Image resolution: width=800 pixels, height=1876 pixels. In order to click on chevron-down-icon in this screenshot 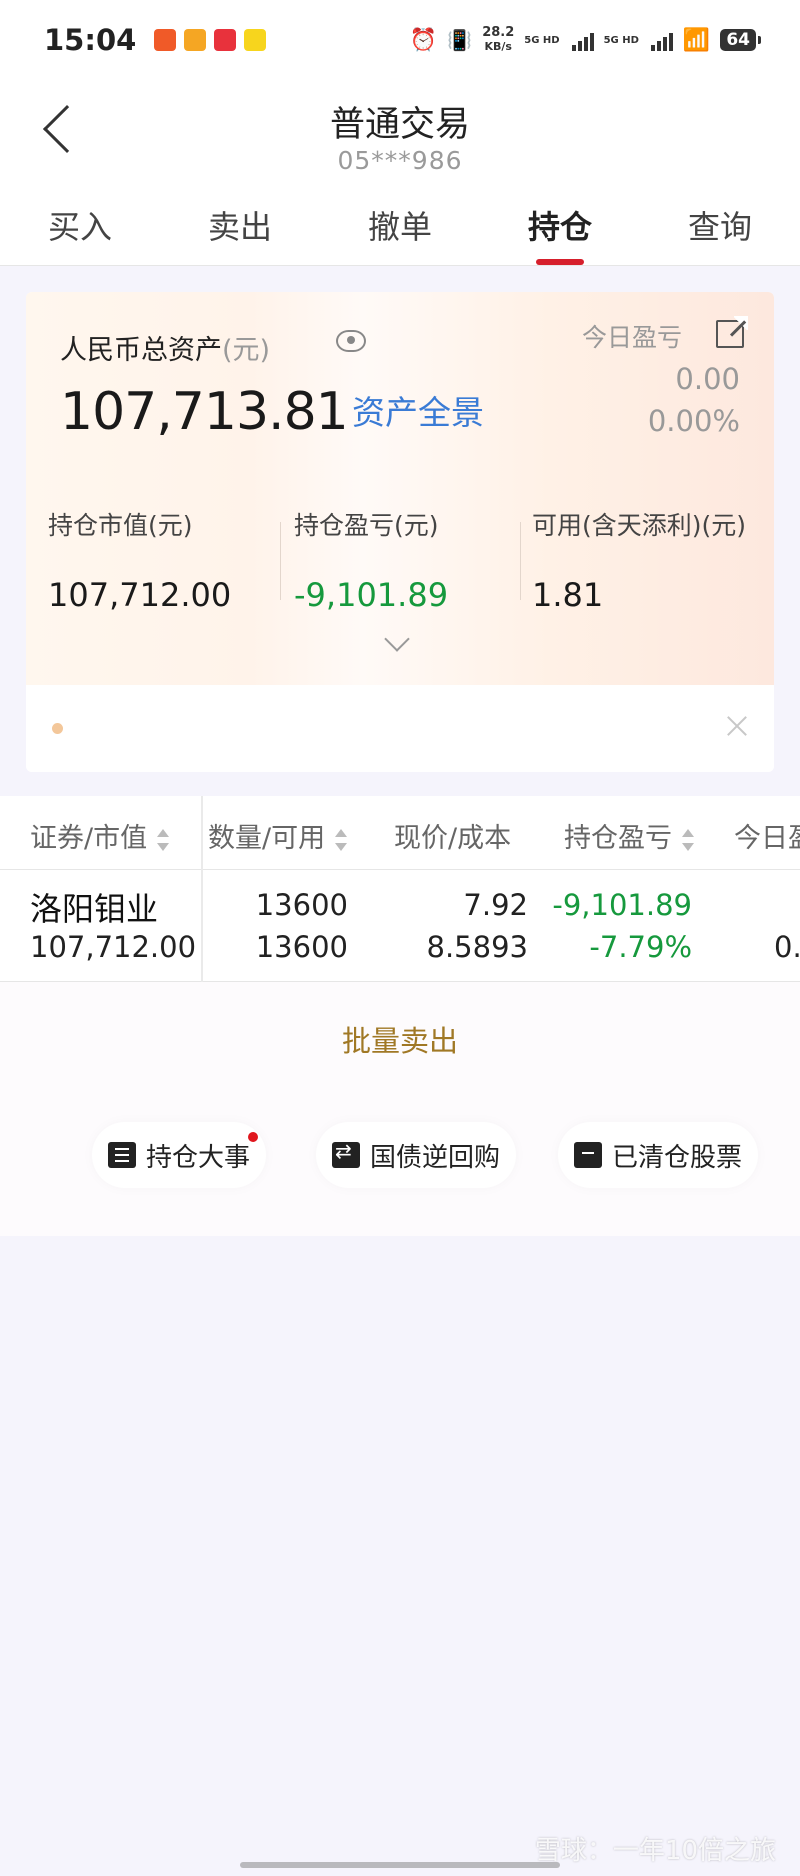, I will do `click(397, 639)`.